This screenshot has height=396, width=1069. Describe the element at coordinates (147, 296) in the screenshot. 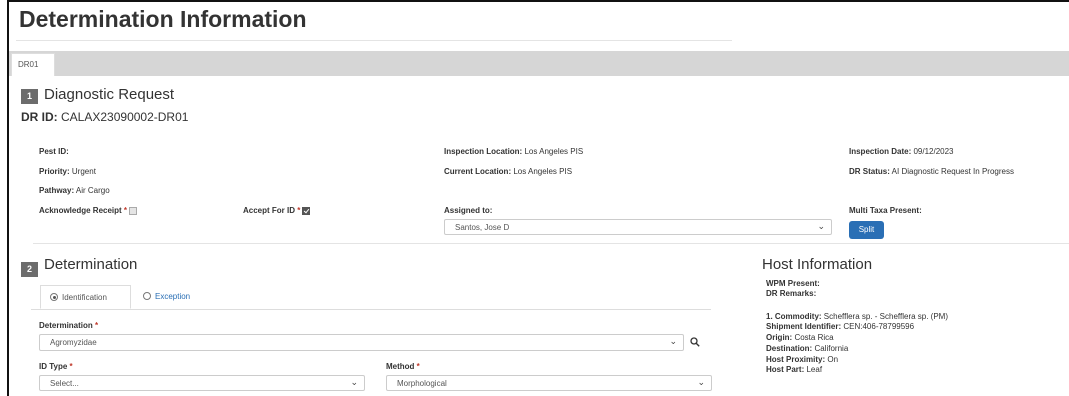

I see `radio-unselected-icon` at that location.